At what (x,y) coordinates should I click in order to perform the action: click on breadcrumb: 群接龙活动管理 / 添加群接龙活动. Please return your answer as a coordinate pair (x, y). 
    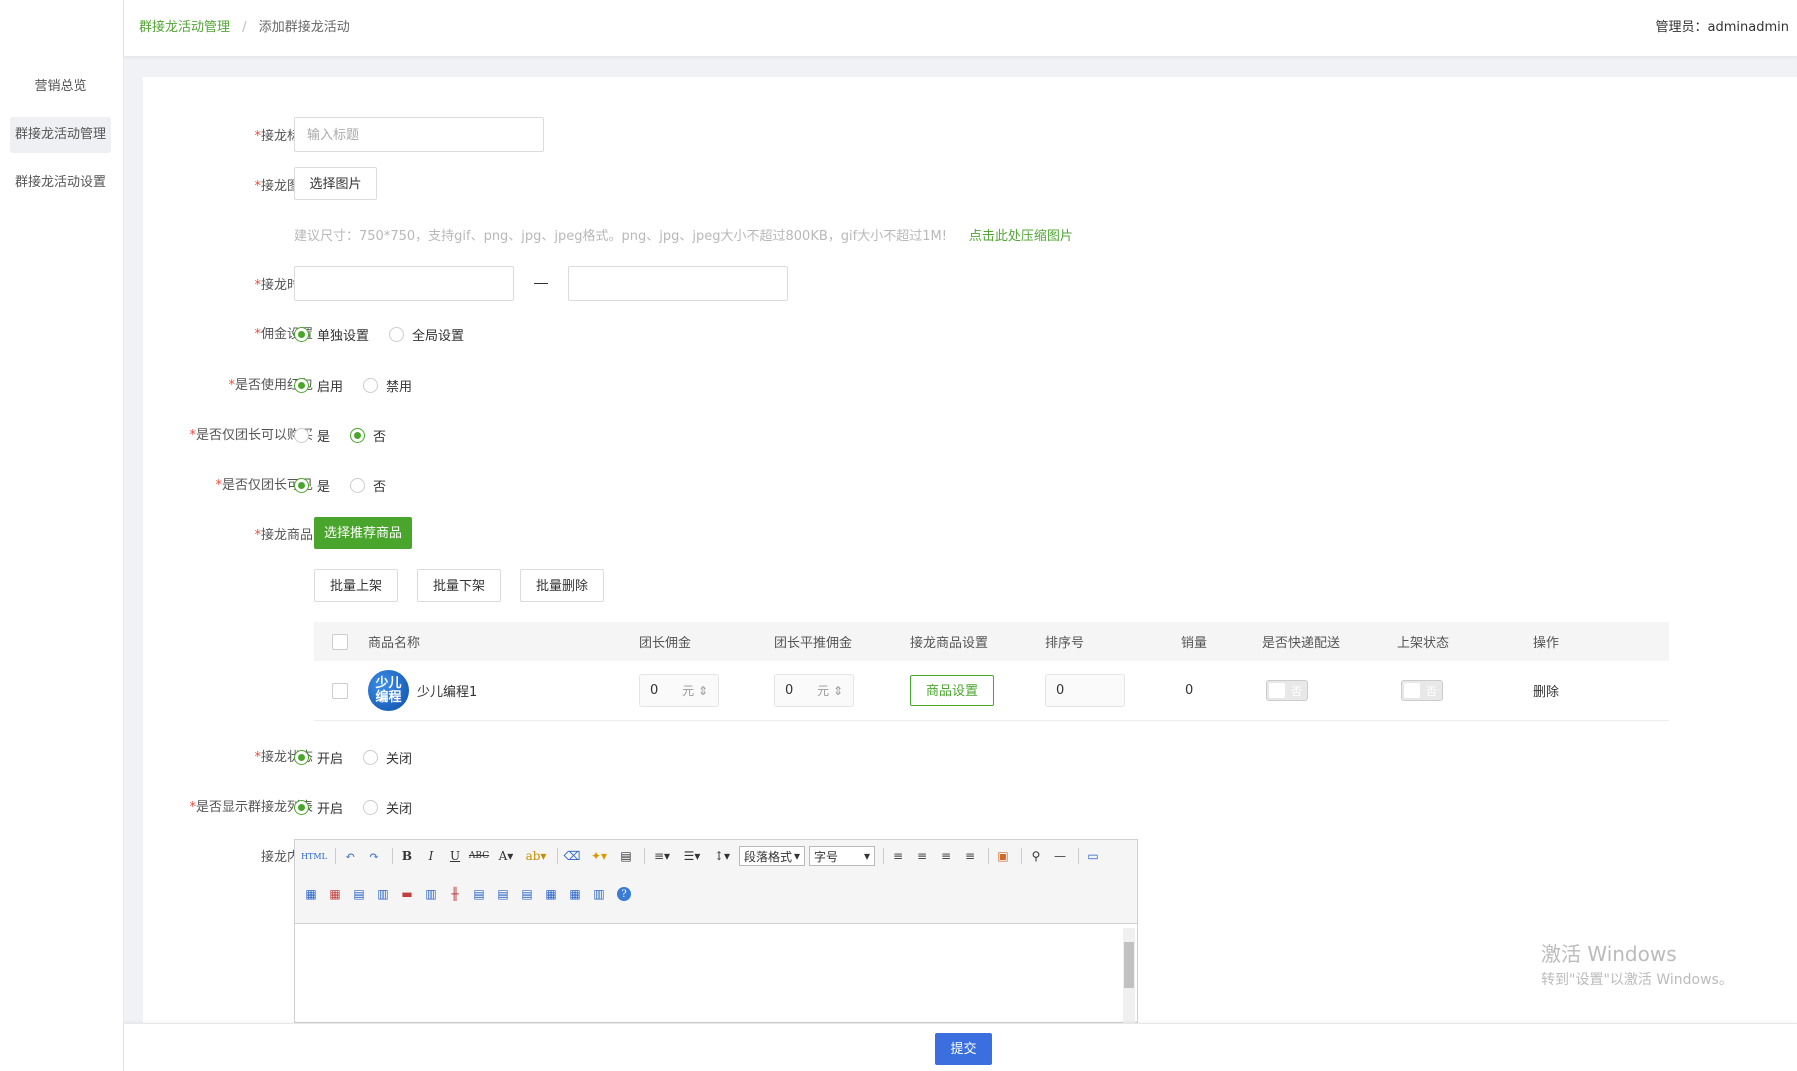
    Looking at the image, I should click on (244, 25).